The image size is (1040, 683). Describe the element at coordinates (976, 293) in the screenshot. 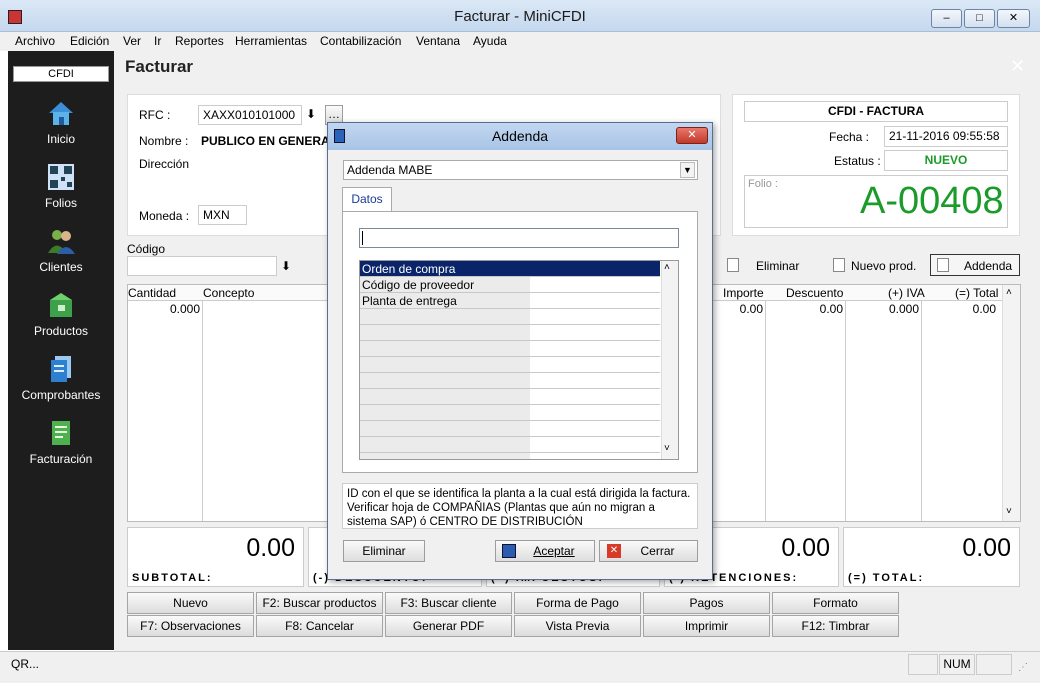

I see `header-total: (=) Total` at that location.